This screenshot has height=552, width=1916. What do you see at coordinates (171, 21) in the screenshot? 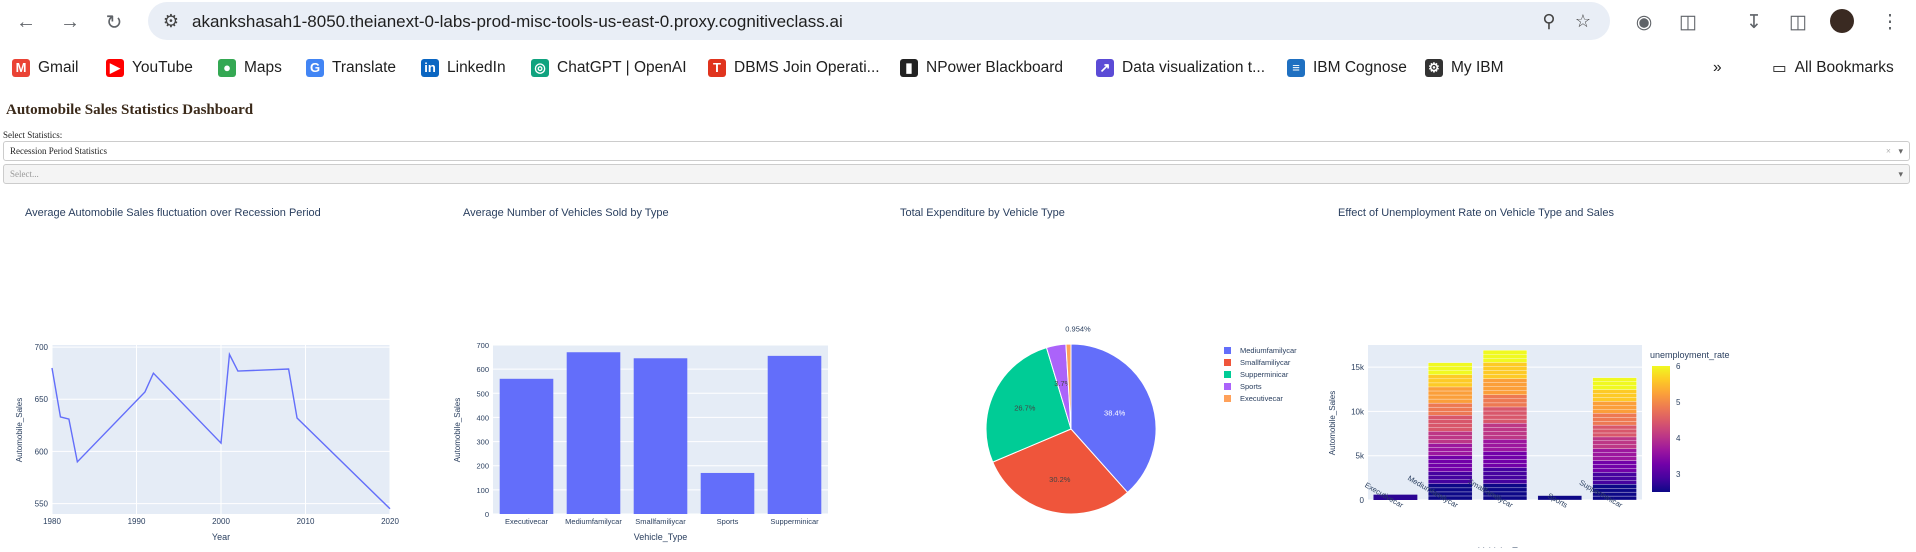
I see `site-info-icon: ⚙` at bounding box center [171, 21].